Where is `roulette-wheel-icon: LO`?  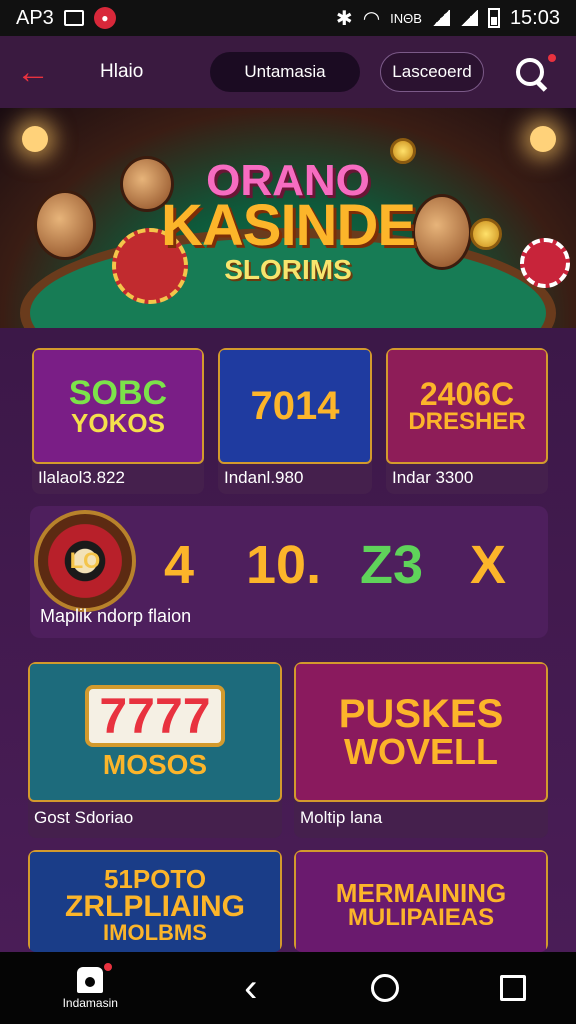 roulette-wheel-icon: LO is located at coordinates (85, 561).